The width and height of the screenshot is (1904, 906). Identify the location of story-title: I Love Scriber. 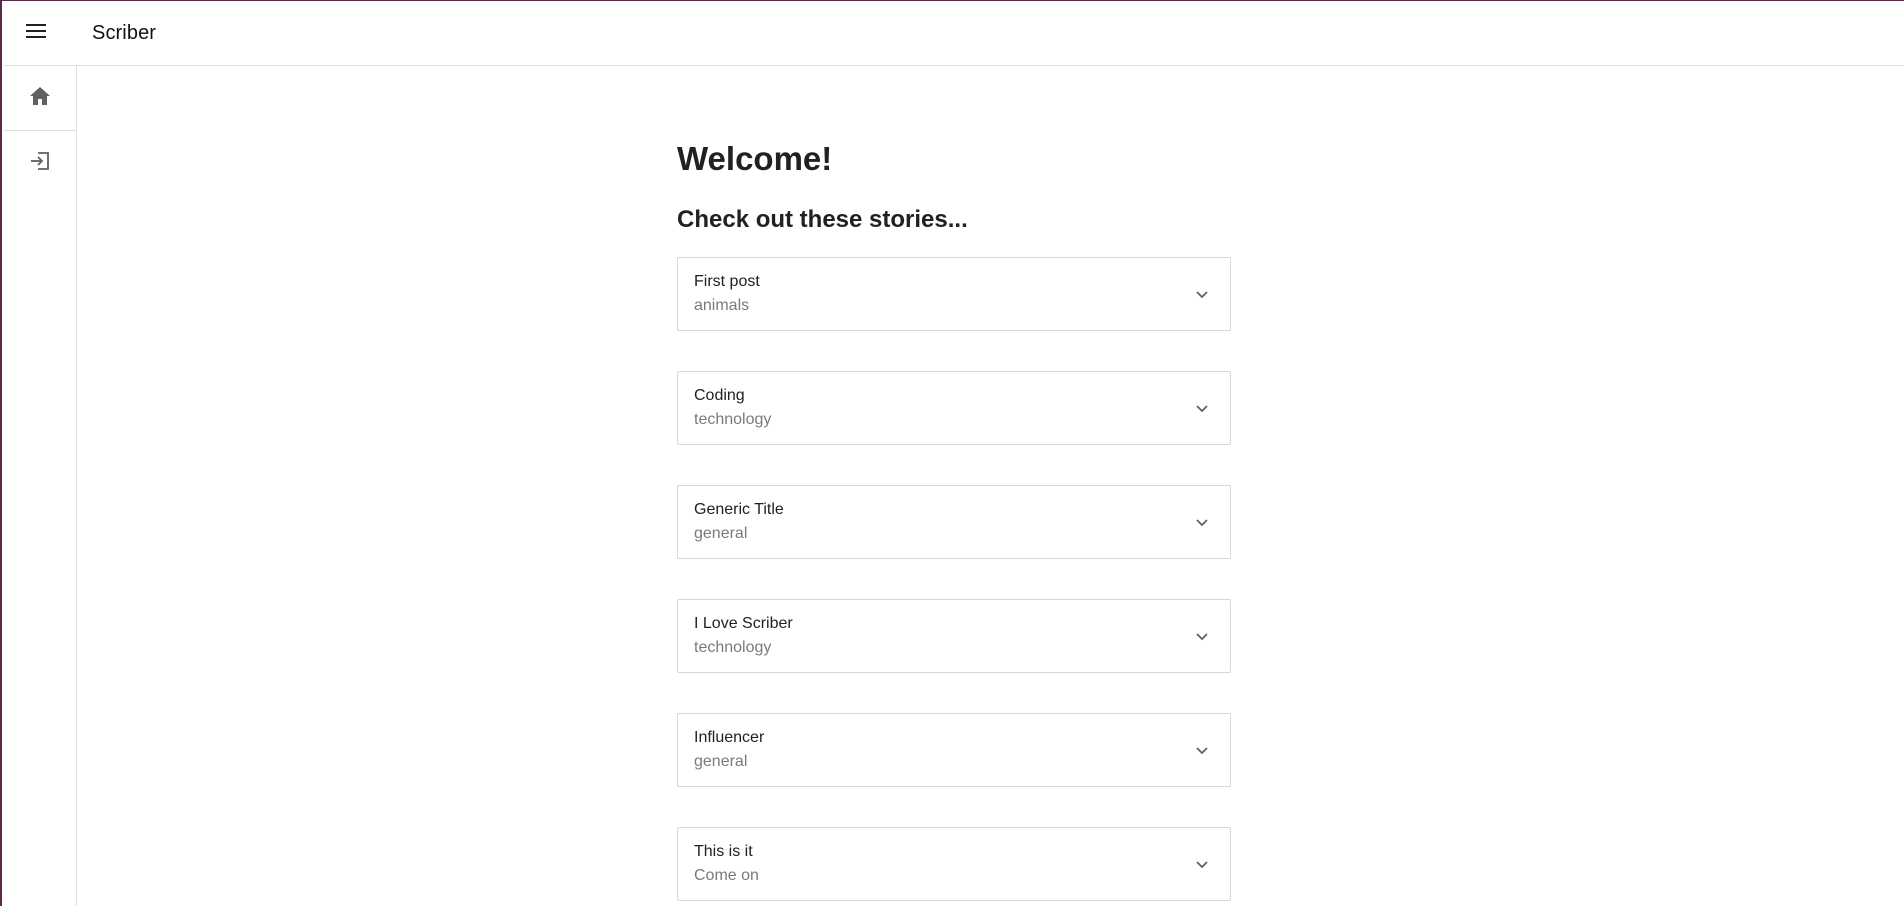
(743, 623).